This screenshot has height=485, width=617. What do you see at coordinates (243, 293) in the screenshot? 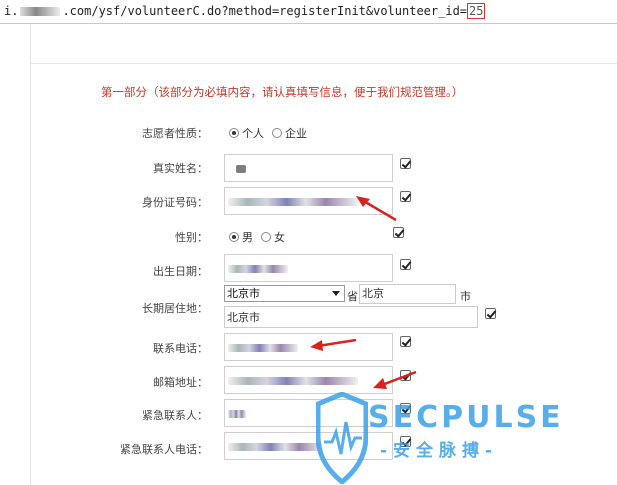
I see `province-selected: 北京市` at bounding box center [243, 293].